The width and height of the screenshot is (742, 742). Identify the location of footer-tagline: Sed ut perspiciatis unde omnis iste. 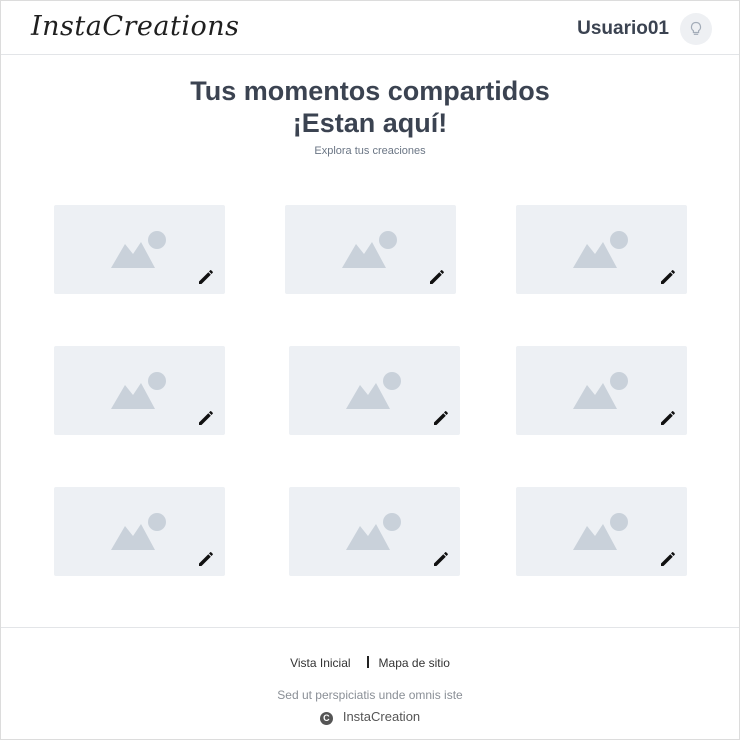
(370, 695).